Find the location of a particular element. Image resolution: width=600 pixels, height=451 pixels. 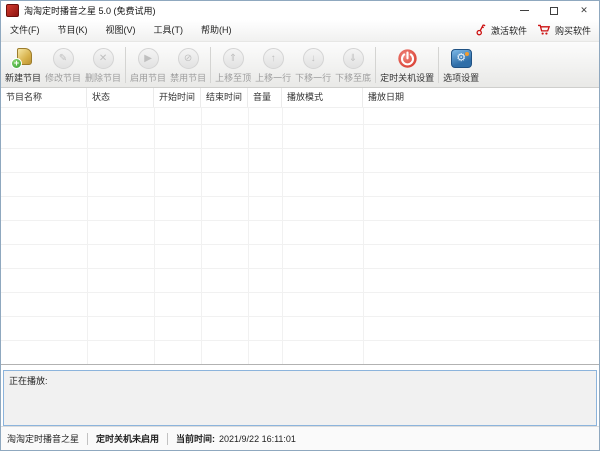

delete-program-icon: ✕ is located at coordinates (103, 58).